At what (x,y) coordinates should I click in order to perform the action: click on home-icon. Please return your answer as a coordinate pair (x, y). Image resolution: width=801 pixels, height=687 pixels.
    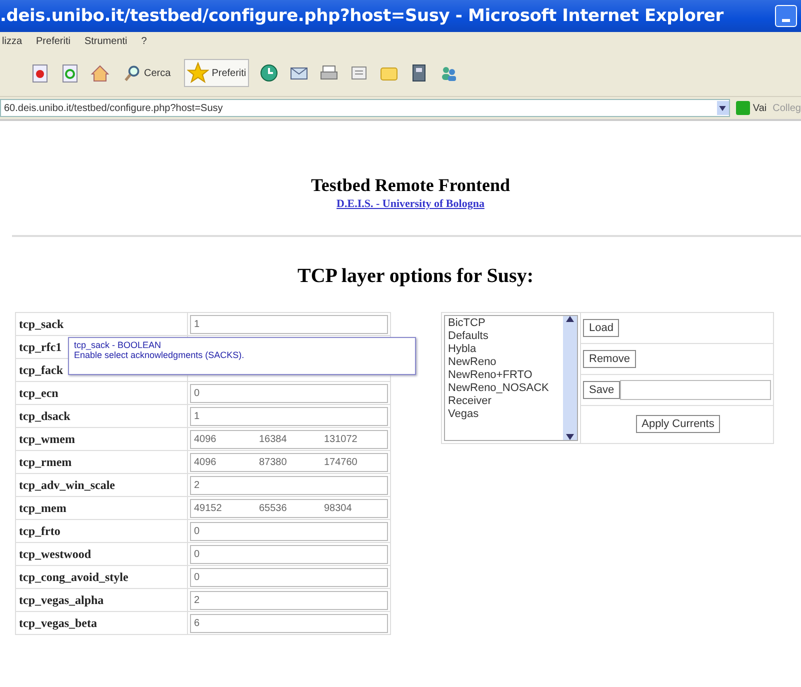
    Looking at the image, I should click on (100, 73).